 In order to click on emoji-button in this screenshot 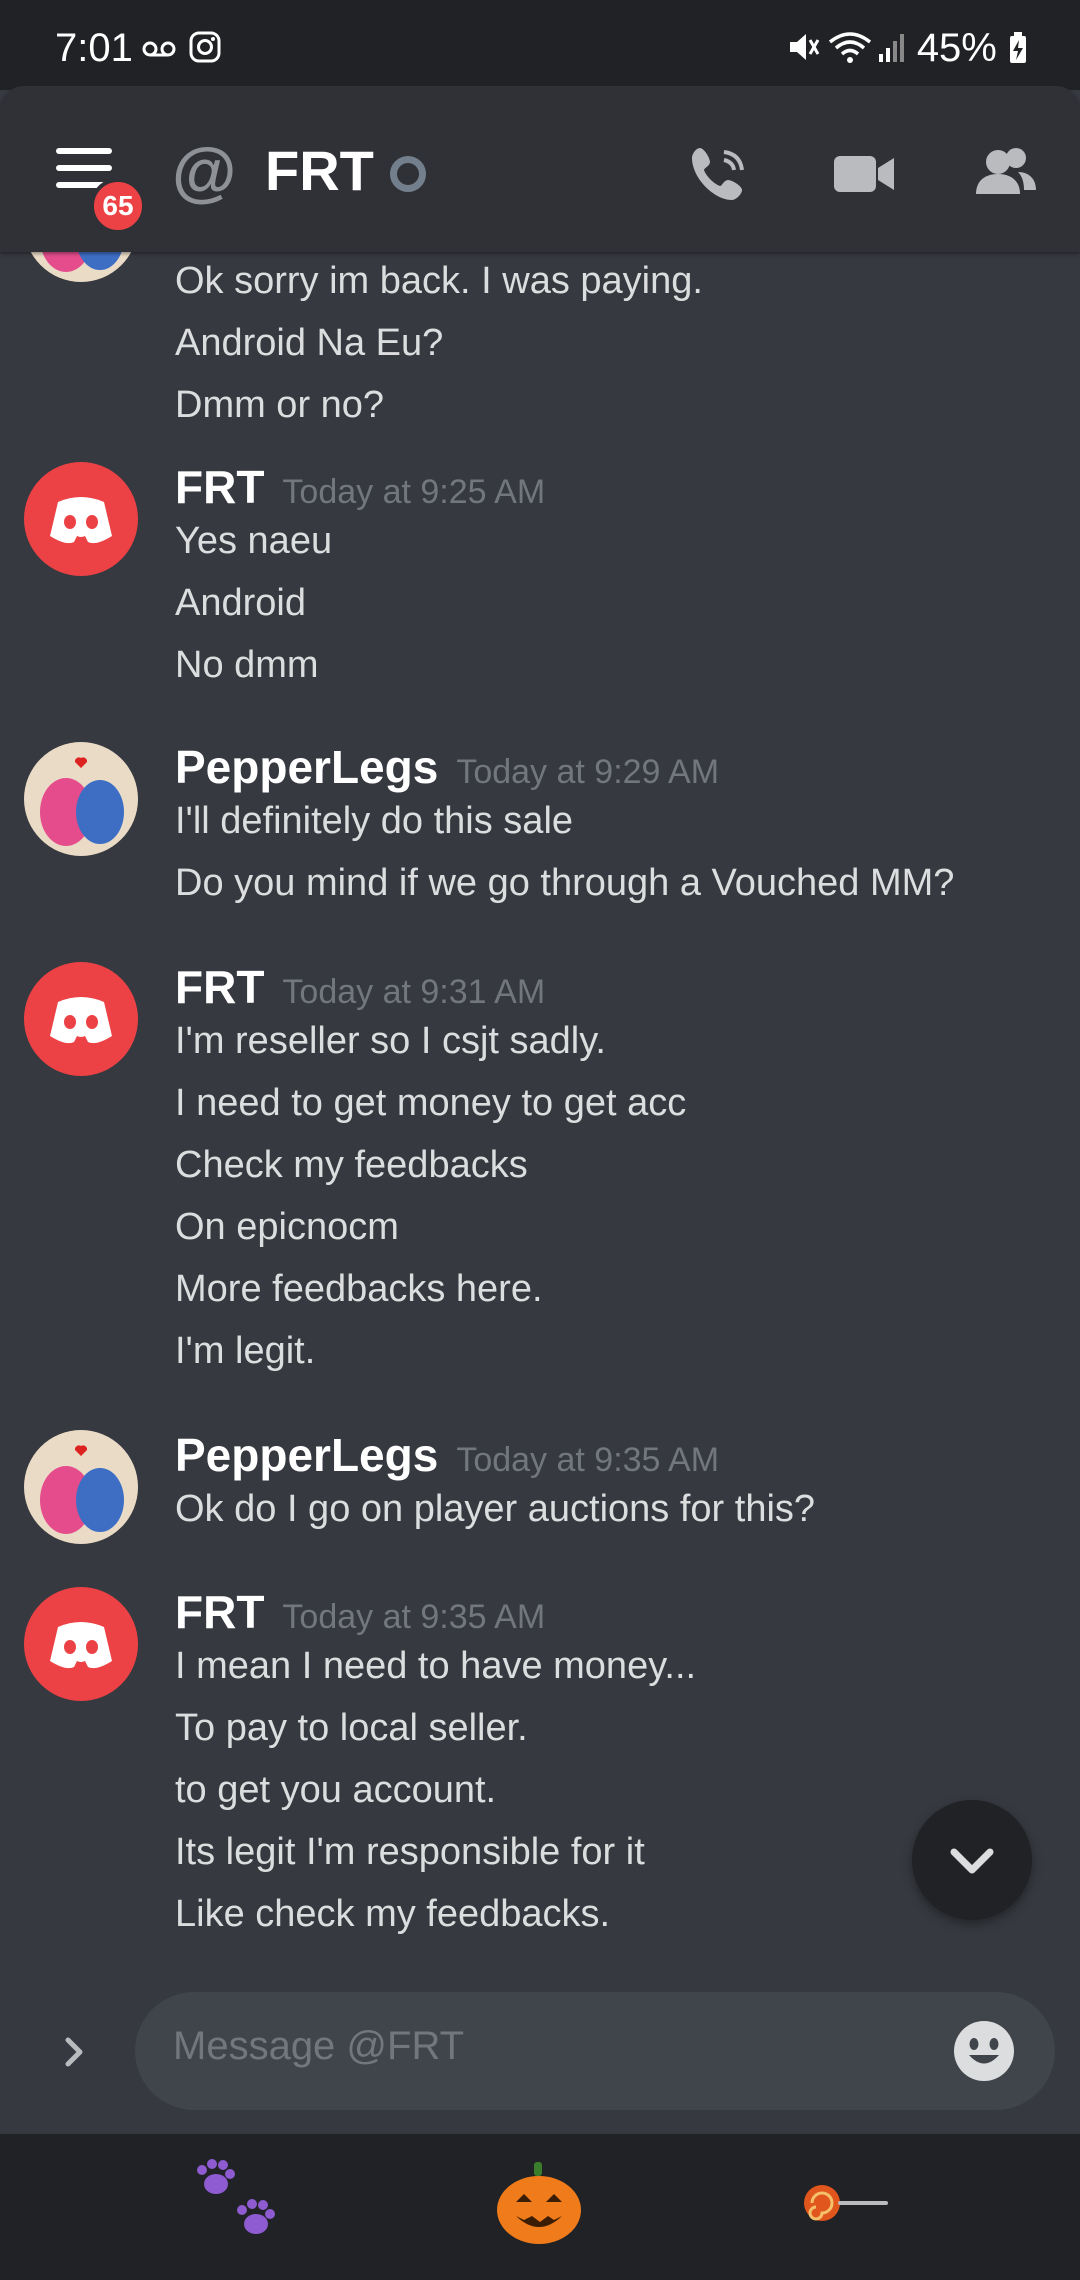, I will do `click(984, 2053)`.